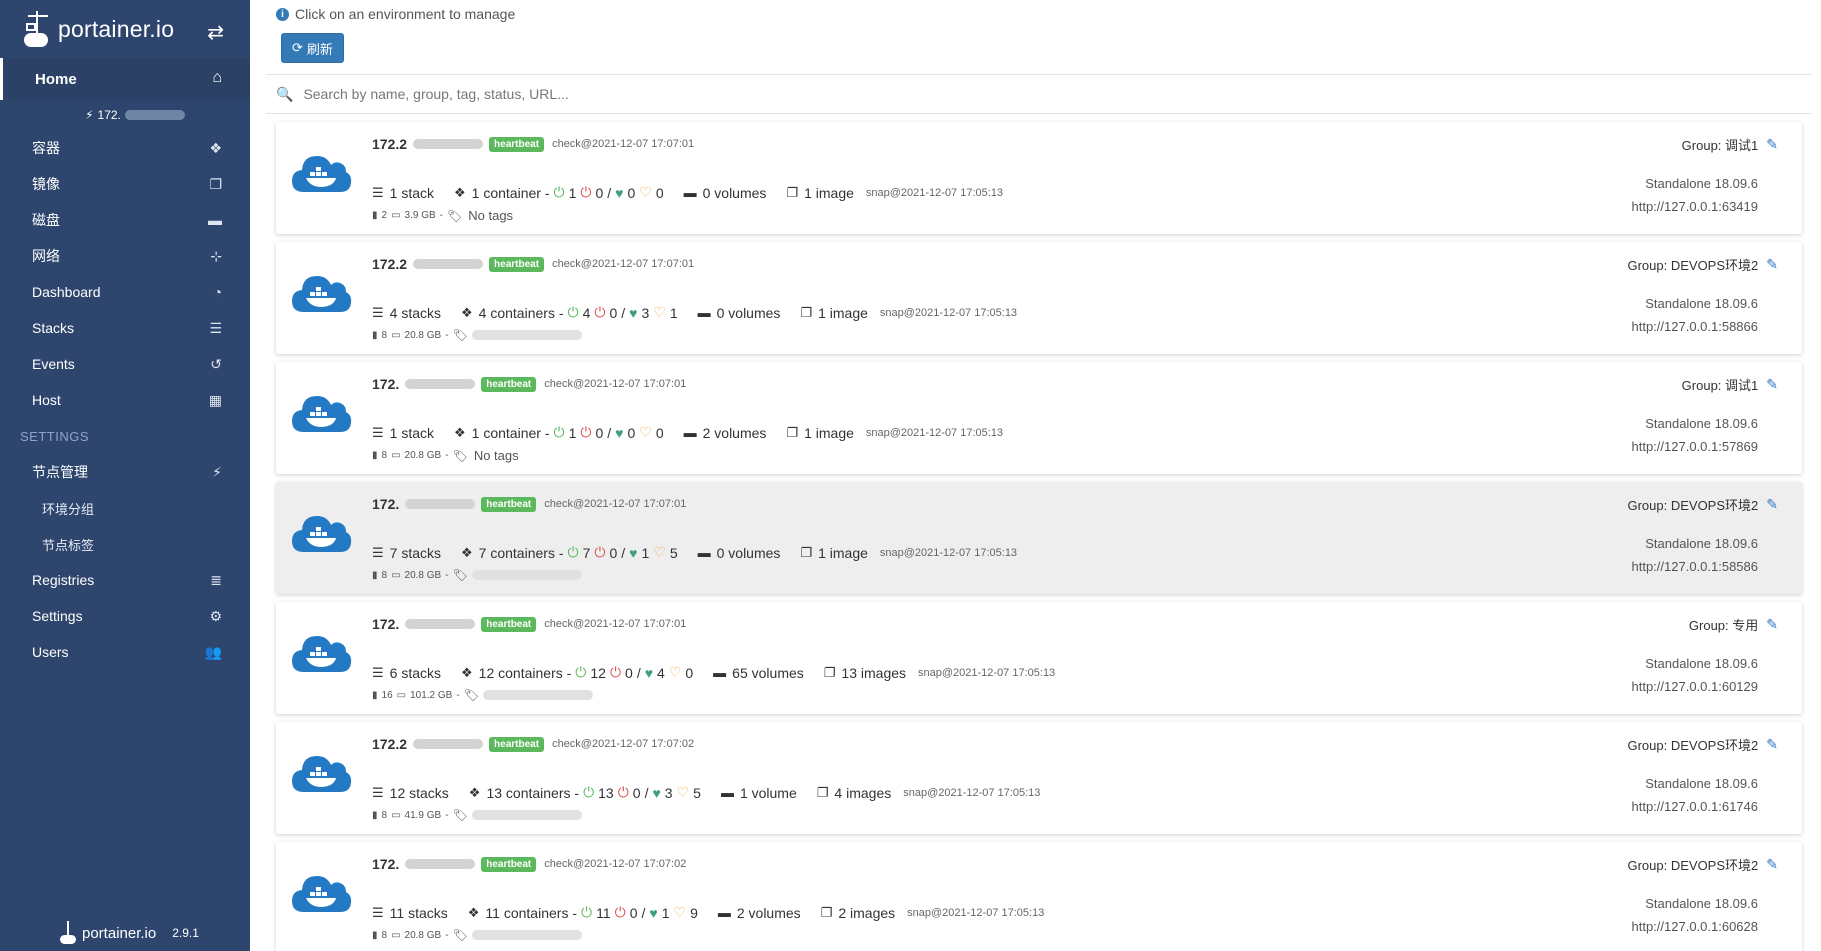 This screenshot has width=1821, height=951. Describe the element at coordinates (533, 792) in the screenshot. I see `container-count: 13 containers -` at that location.